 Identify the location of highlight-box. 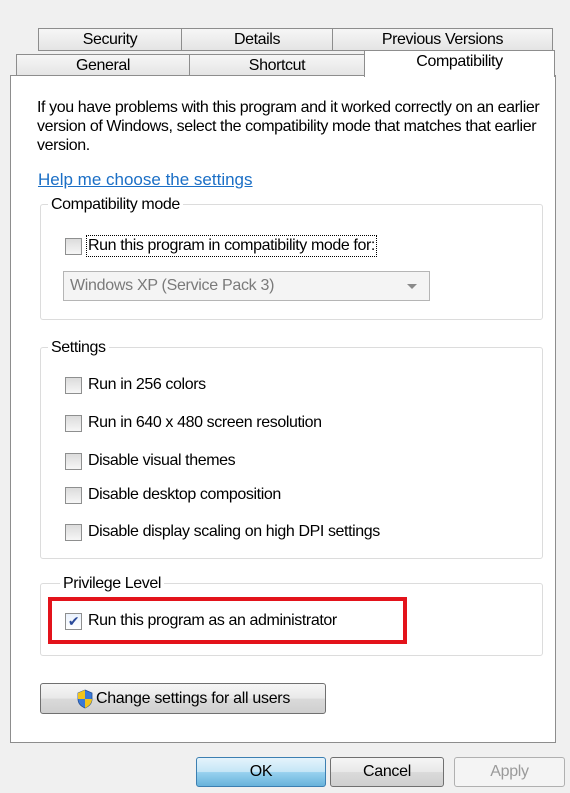
(227, 620).